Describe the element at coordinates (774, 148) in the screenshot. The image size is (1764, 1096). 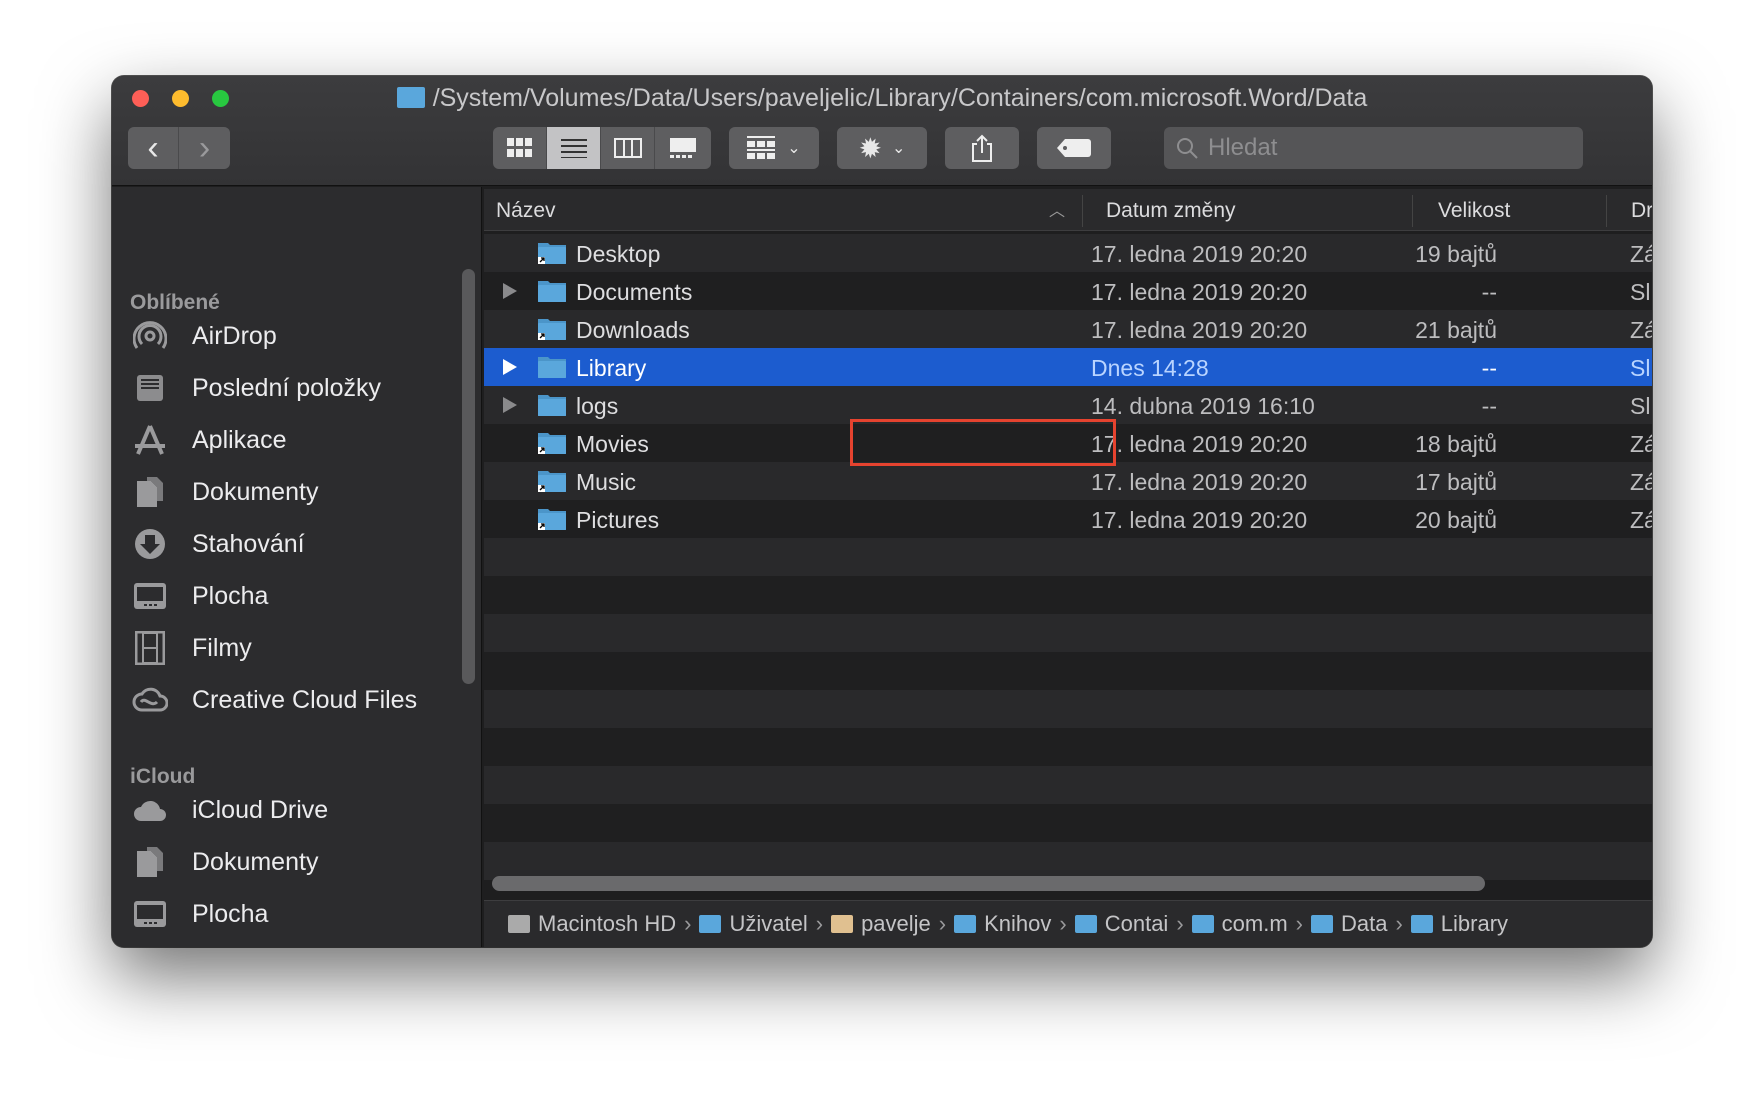
I see `group-by-button: ⌄` at that location.